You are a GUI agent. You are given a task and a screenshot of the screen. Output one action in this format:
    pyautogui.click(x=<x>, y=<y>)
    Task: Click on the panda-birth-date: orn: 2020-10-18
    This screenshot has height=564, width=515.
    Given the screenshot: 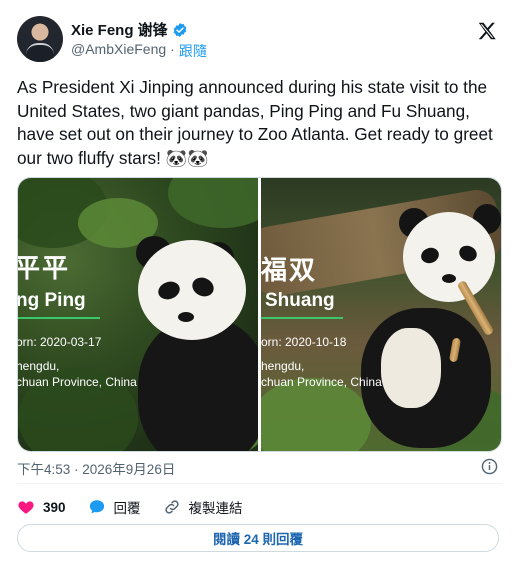 What is the action you would take?
    pyautogui.click(x=304, y=342)
    